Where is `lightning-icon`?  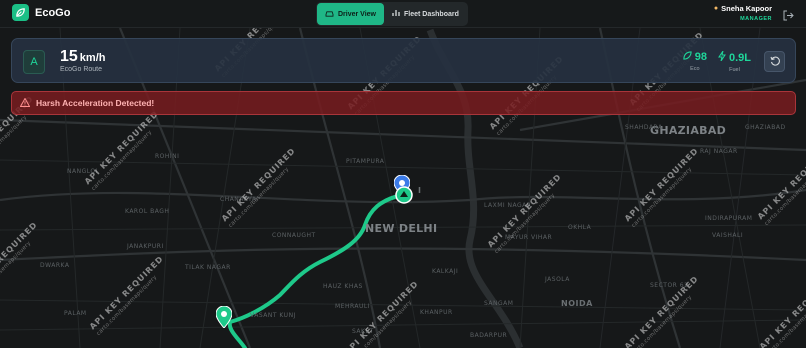 lightning-icon is located at coordinates (722, 57).